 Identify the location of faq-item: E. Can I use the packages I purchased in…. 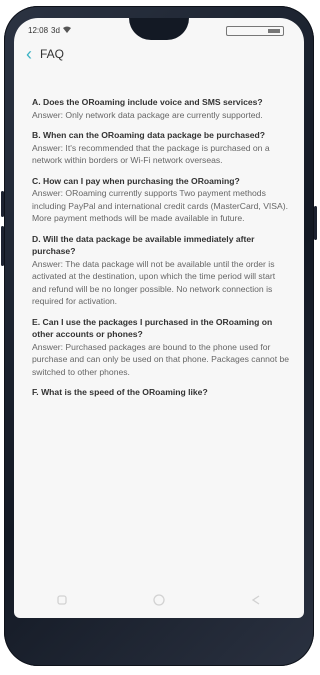
(161, 347).